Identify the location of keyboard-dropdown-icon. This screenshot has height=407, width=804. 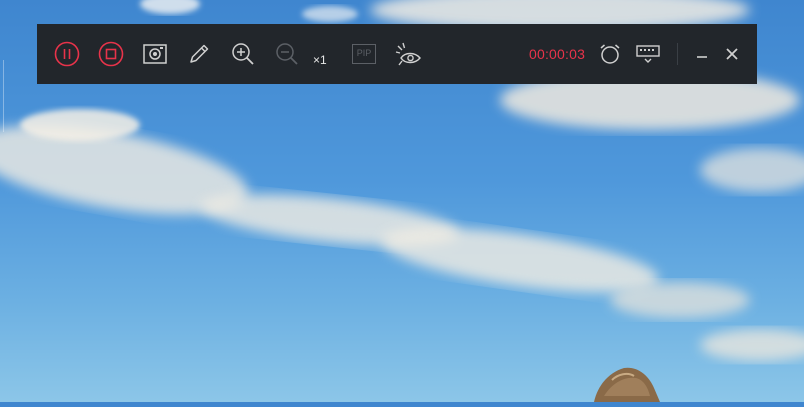
(648, 54).